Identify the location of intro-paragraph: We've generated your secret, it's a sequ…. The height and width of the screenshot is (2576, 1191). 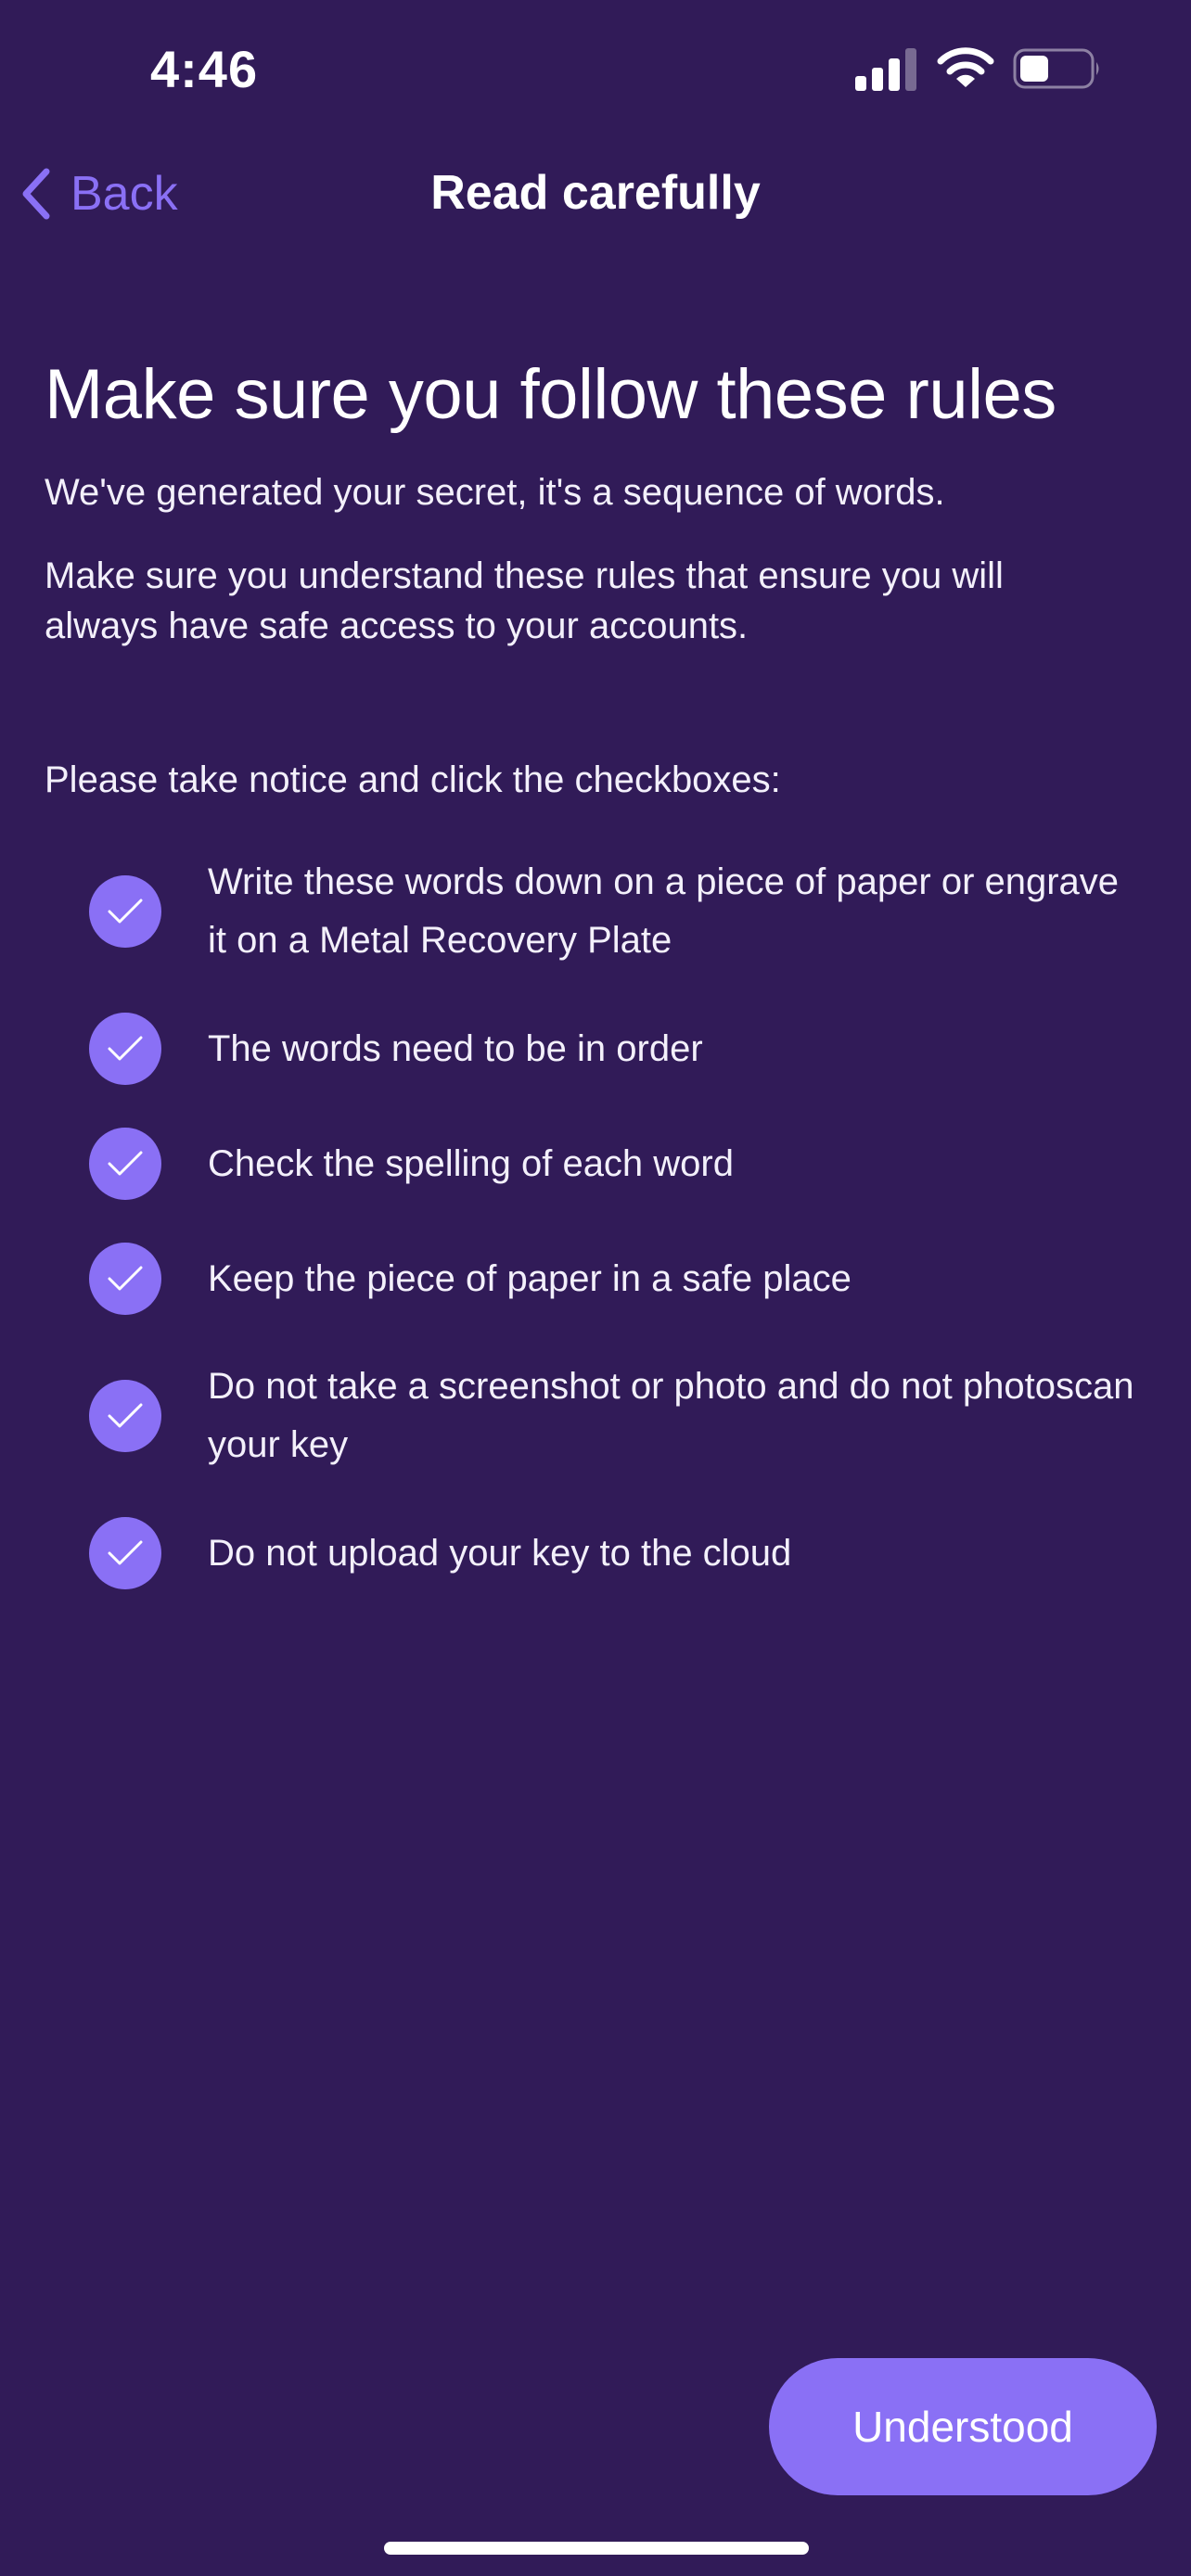
(495, 492).